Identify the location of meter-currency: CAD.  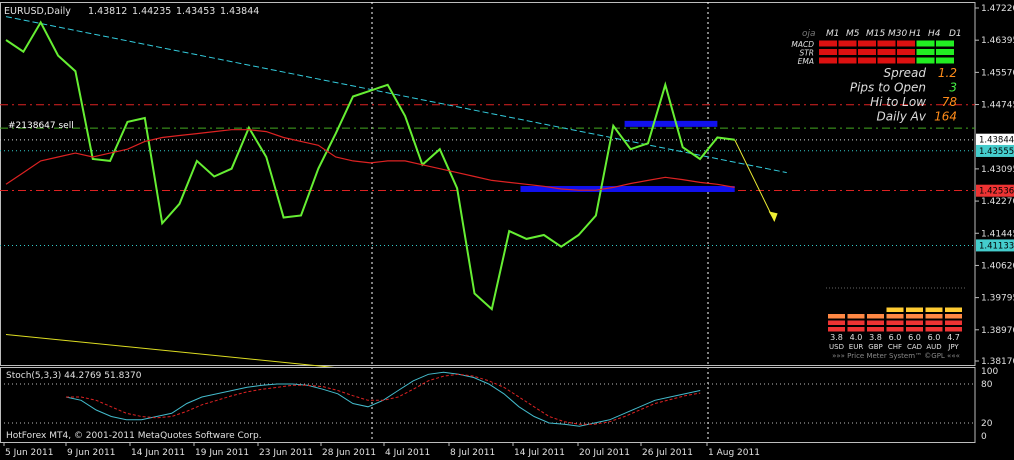
(914, 347).